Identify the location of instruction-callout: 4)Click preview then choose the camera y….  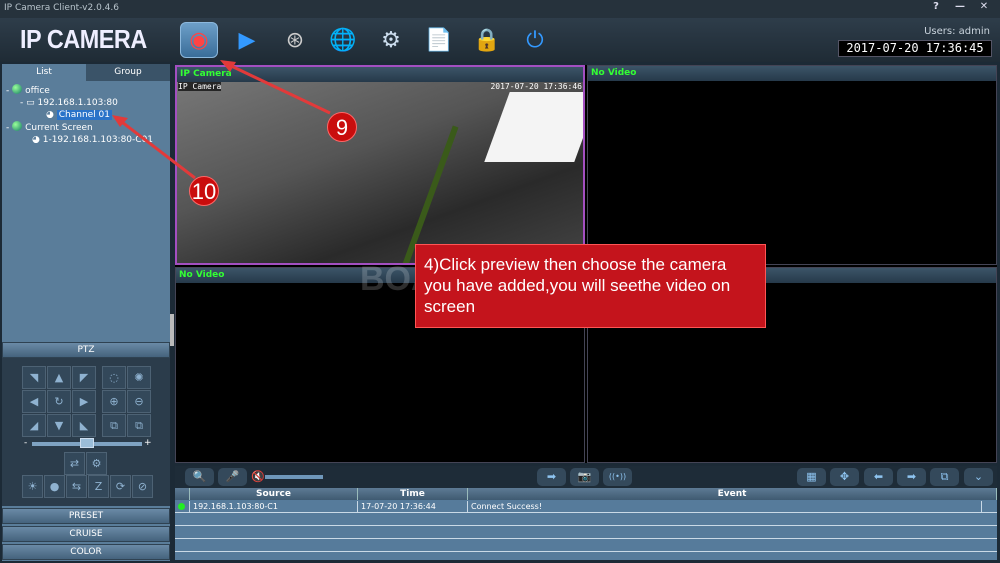
(590, 286).